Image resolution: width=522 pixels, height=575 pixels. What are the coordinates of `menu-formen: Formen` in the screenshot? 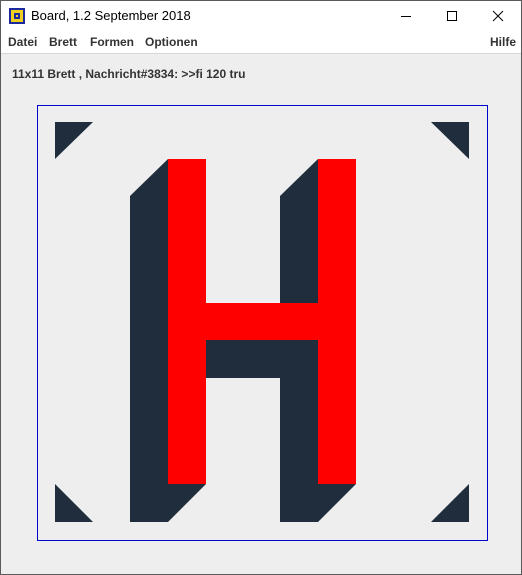 It's located at (112, 42).